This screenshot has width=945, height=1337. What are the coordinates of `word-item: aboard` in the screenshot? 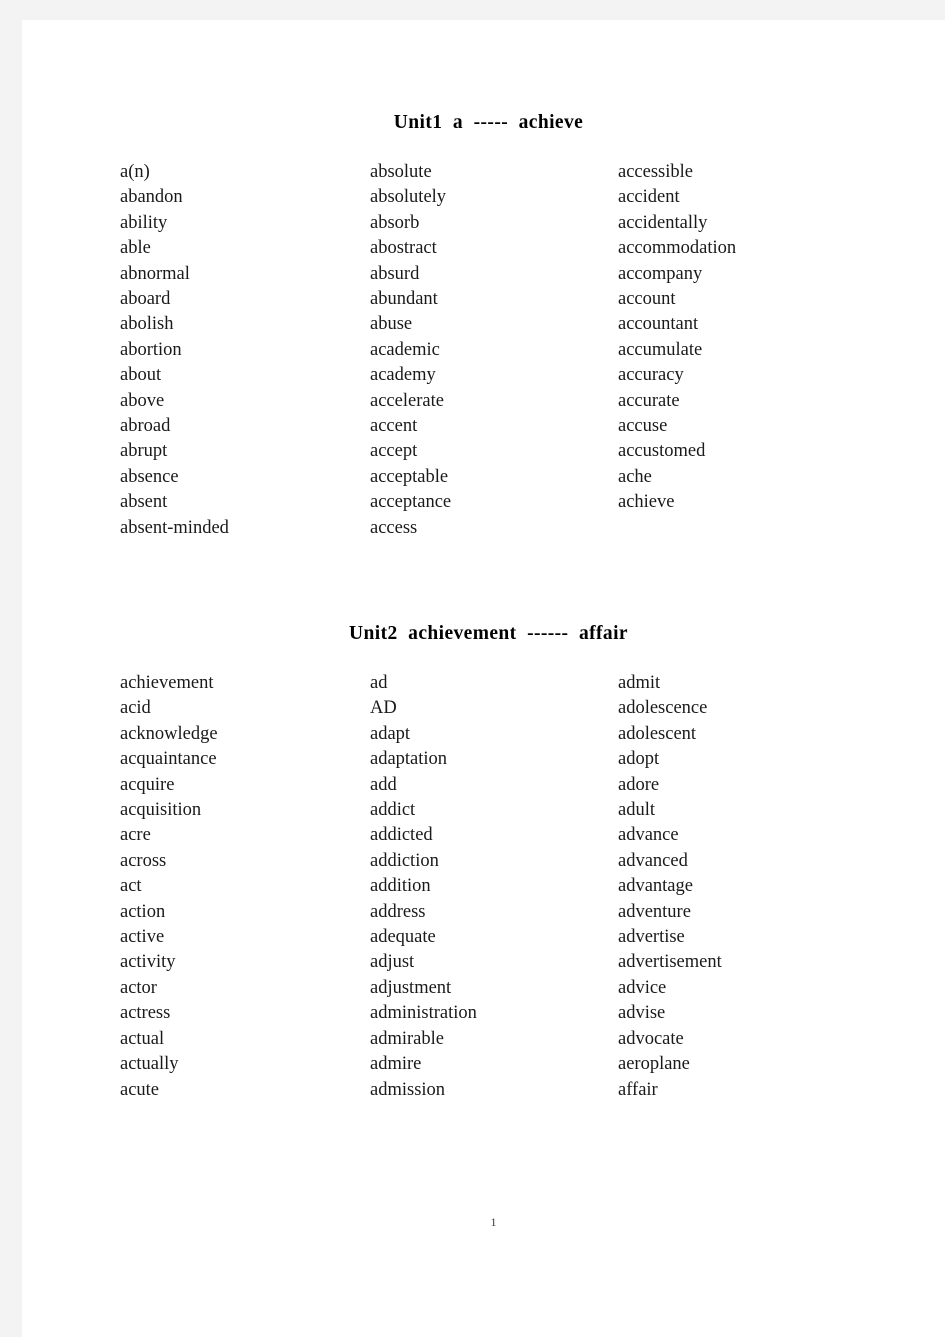 It's located at (145, 299).